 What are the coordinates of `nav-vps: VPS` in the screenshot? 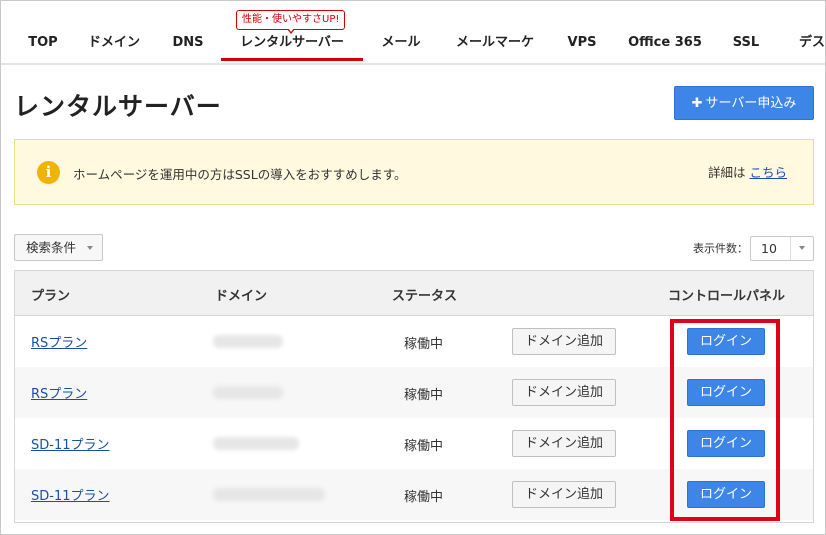 It's located at (582, 47).